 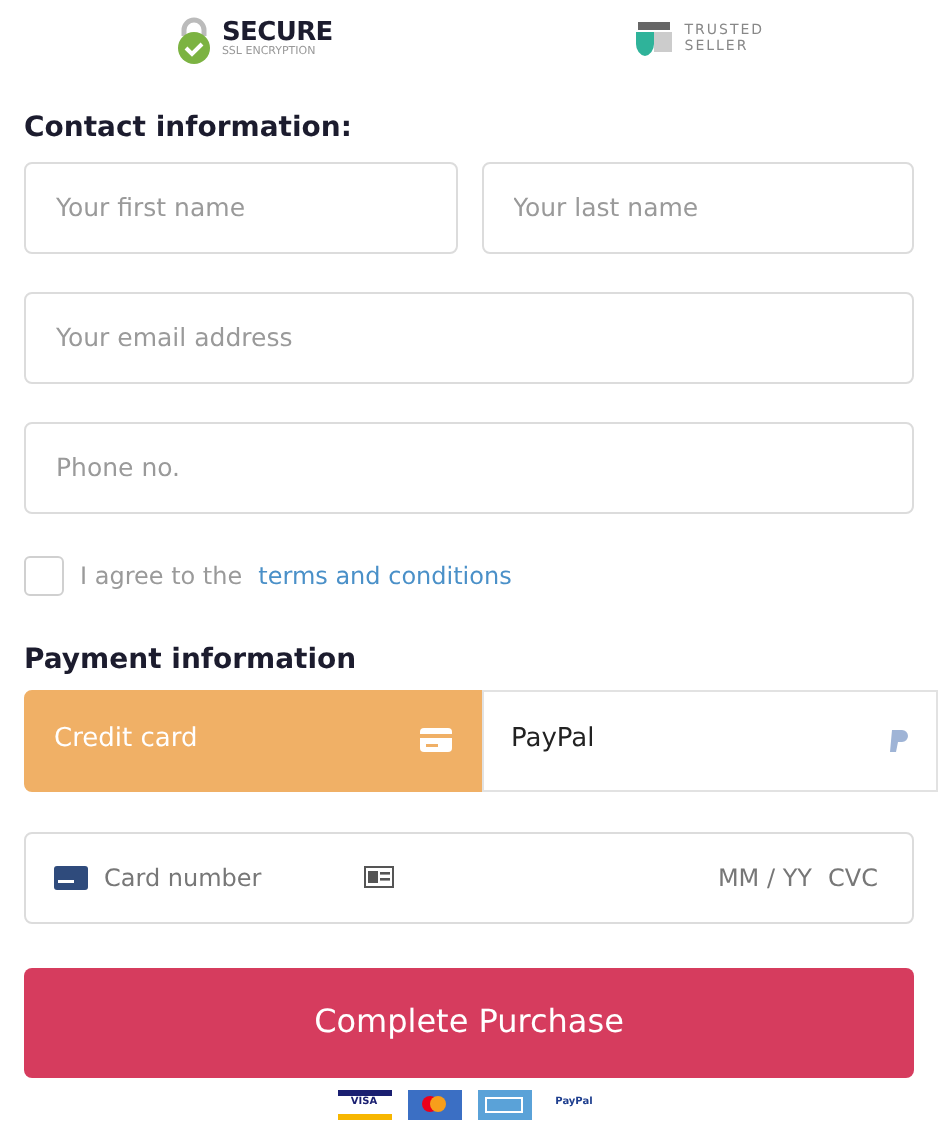 I want to click on terms-link: terms and conditions, so click(x=385, y=575).